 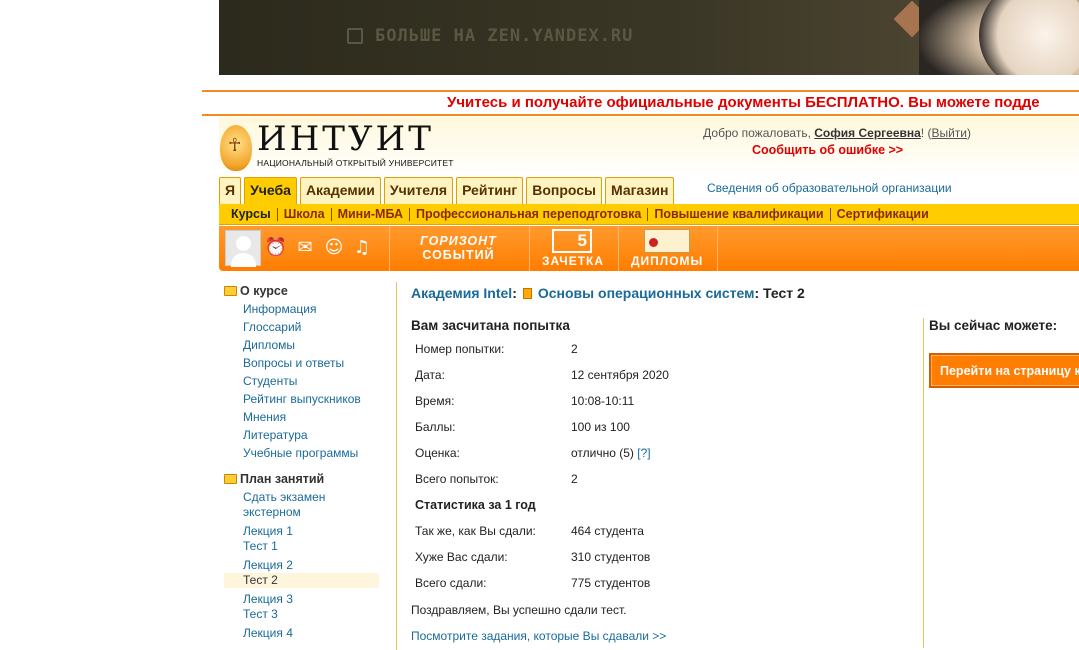 What do you see at coordinates (243, 248) in the screenshot?
I see `avatar` at bounding box center [243, 248].